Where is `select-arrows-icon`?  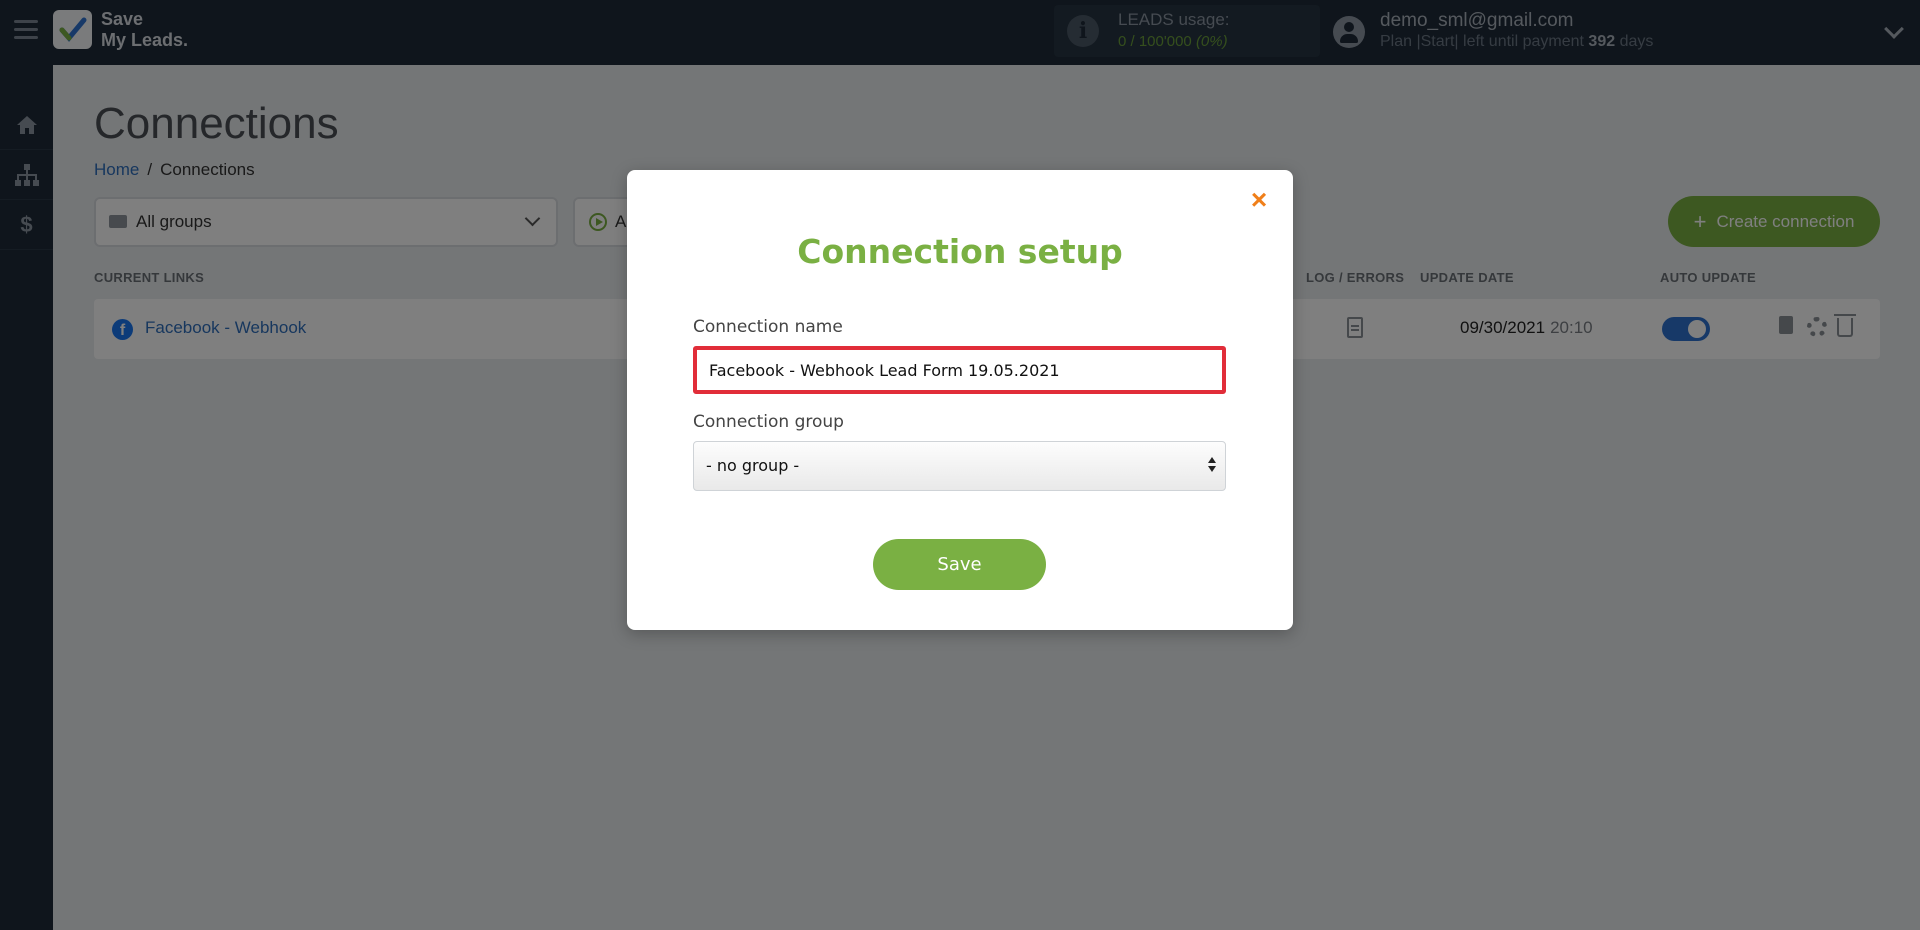 select-arrows-icon is located at coordinates (1212, 466).